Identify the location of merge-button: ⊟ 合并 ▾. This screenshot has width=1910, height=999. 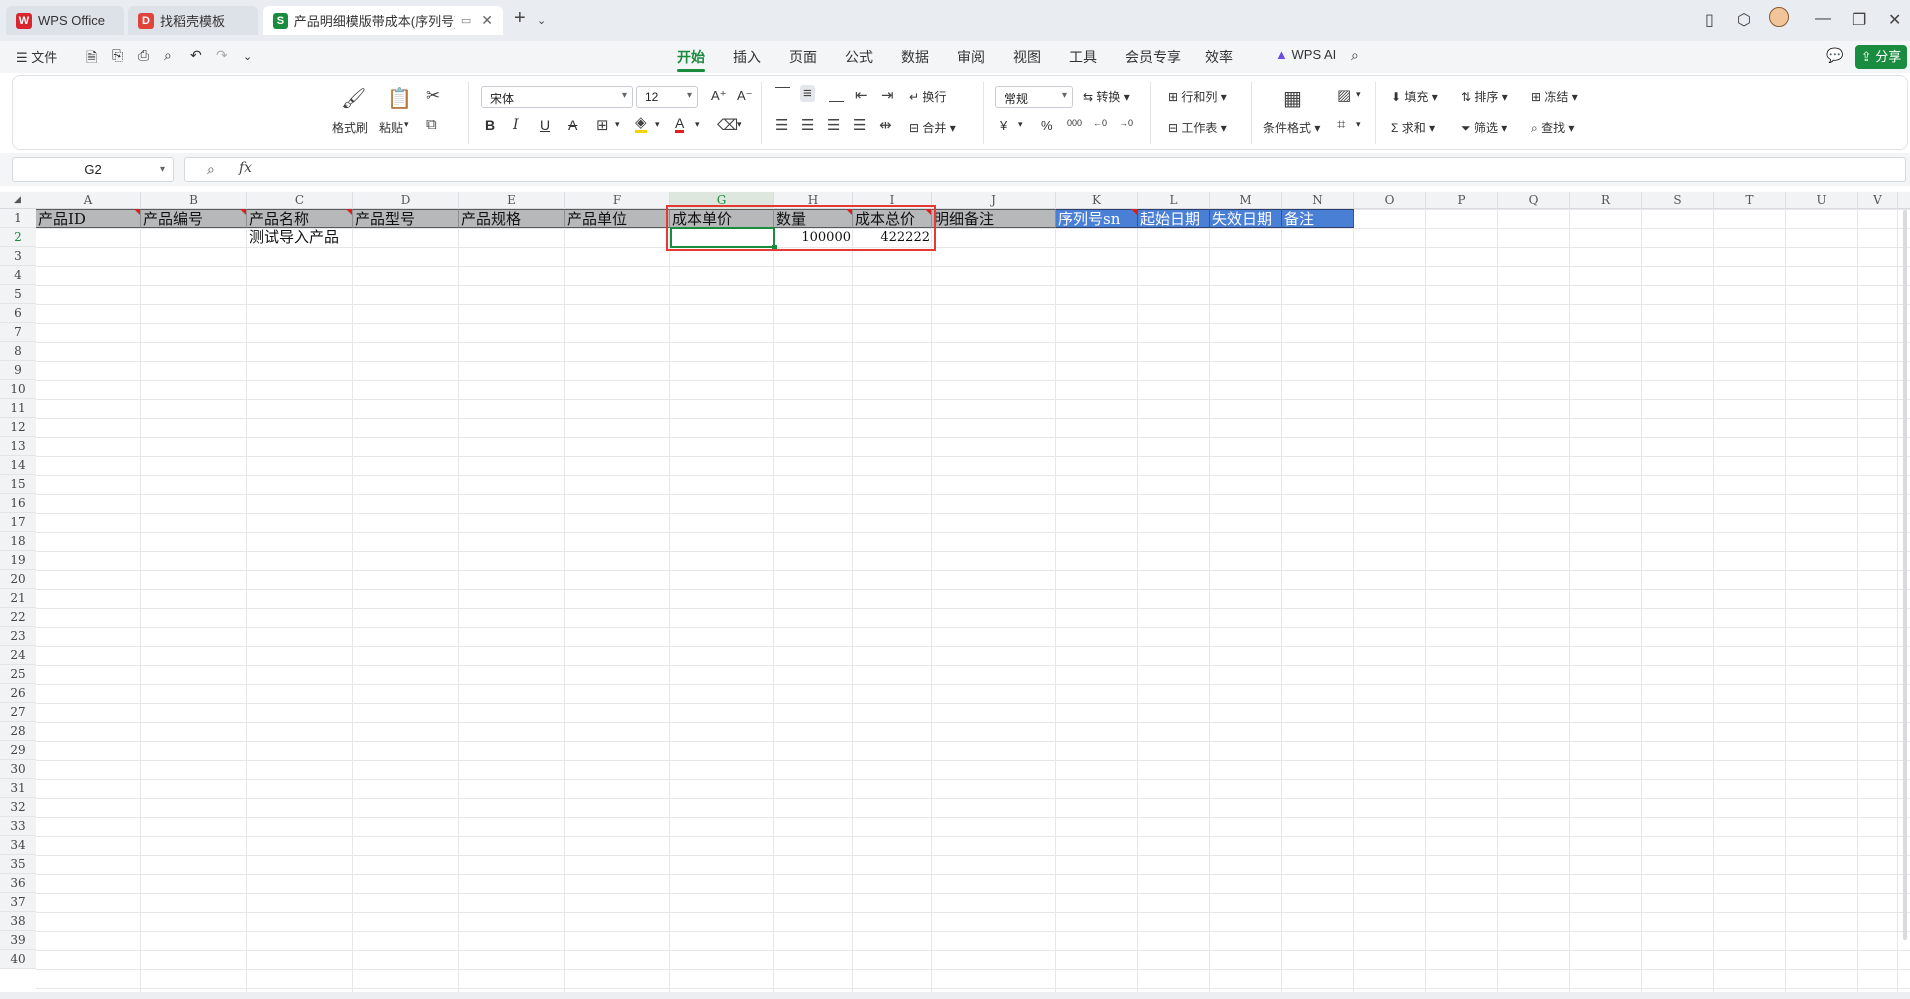
(932, 127).